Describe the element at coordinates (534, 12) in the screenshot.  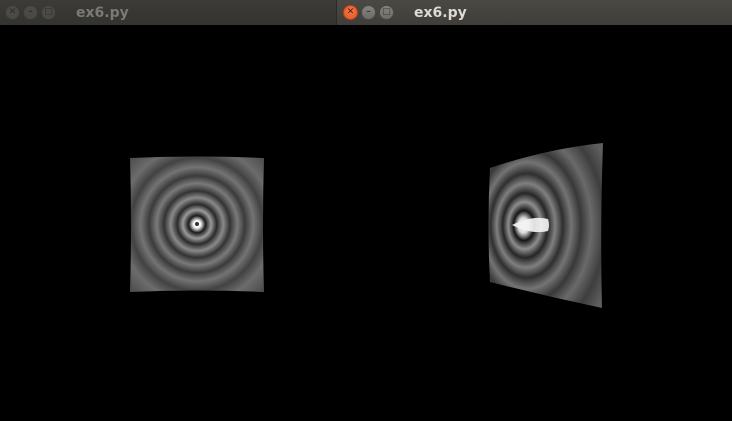
I see `titlebar-right: ✕ – □ ex6.py` at that location.